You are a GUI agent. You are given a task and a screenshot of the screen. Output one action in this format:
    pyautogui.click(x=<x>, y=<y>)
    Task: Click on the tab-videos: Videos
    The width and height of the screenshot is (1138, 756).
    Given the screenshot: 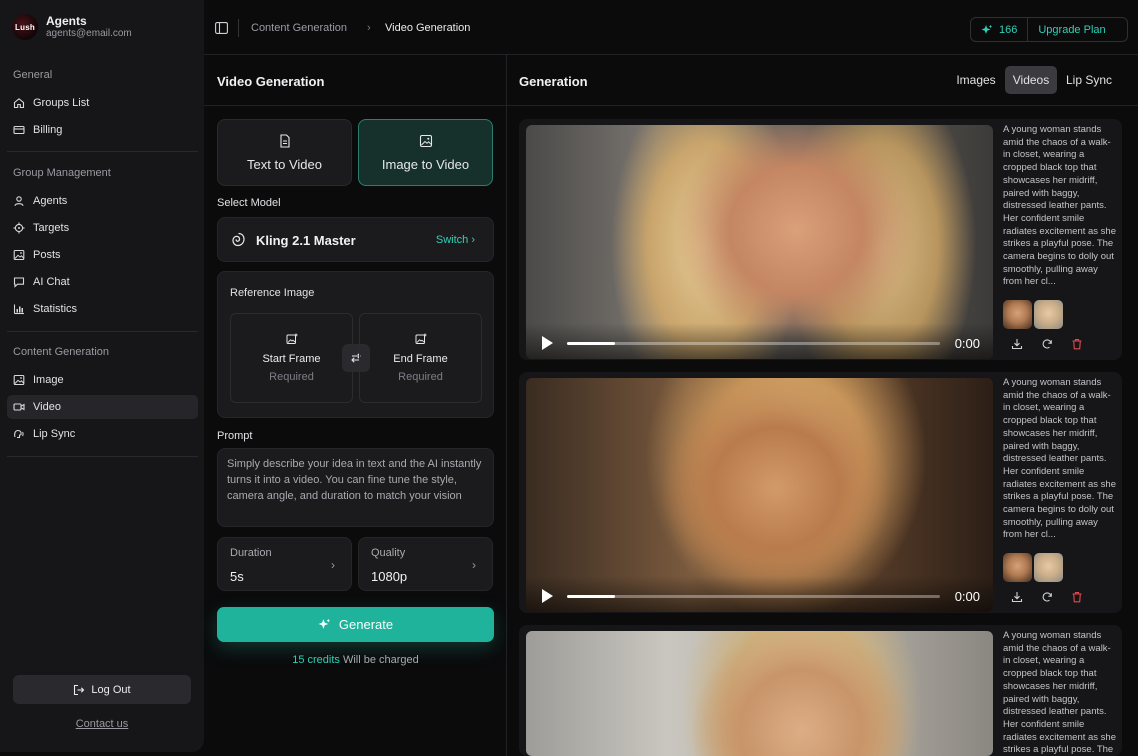 What is the action you would take?
    pyautogui.click(x=1031, y=80)
    